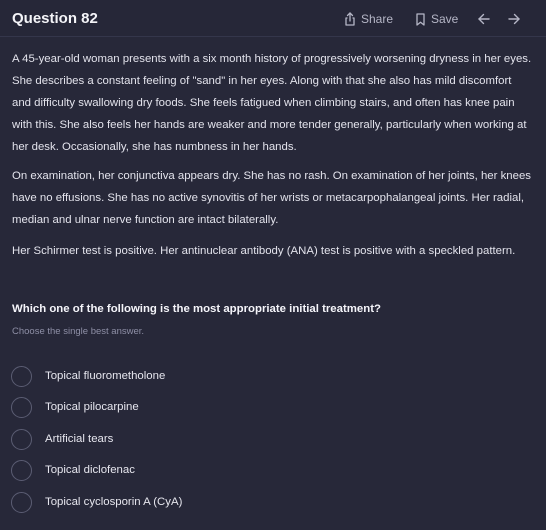  Describe the element at coordinates (484, 19) in the screenshot. I see `arrow-left-icon` at that location.